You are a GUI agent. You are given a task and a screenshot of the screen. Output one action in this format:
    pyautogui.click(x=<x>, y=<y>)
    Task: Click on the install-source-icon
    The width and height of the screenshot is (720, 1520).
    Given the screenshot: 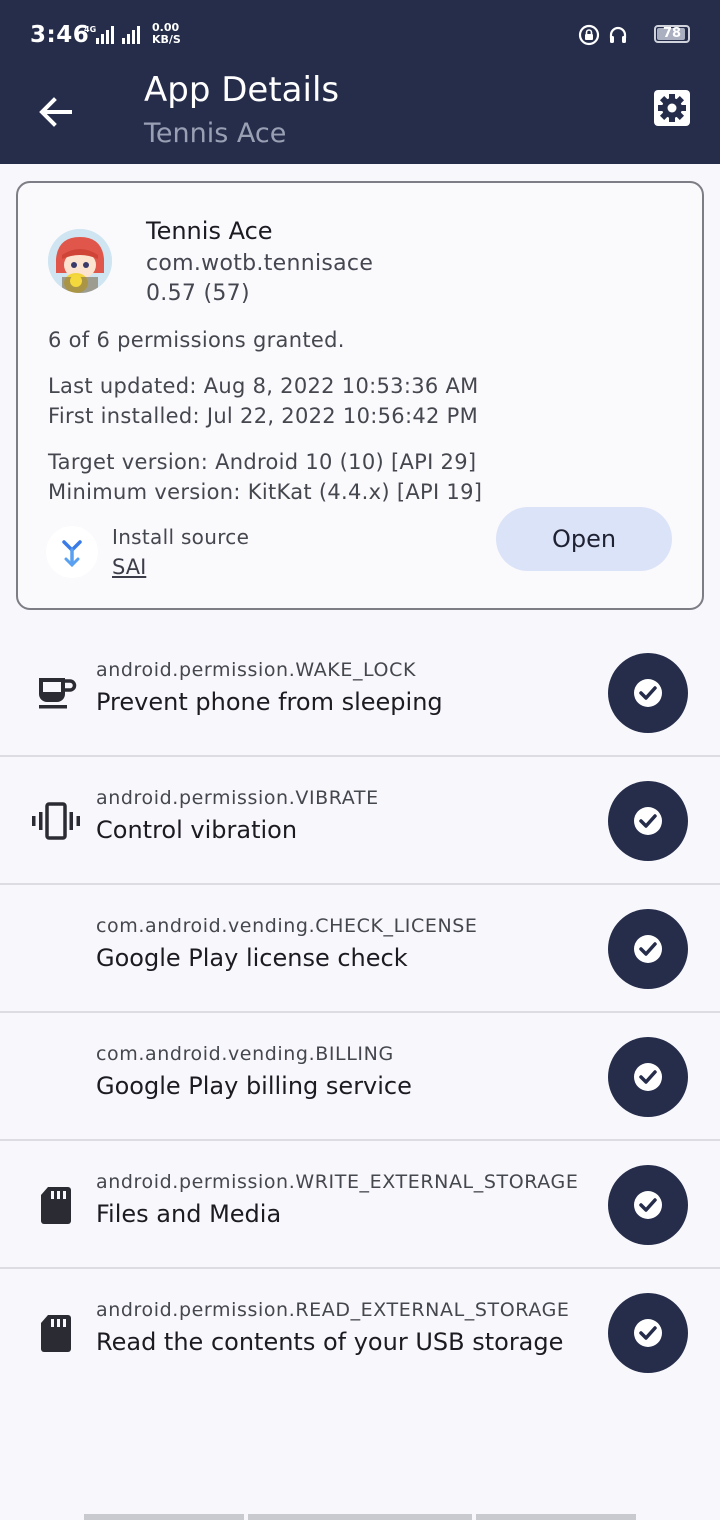 What is the action you would take?
    pyautogui.click(x=72, y=552)
    